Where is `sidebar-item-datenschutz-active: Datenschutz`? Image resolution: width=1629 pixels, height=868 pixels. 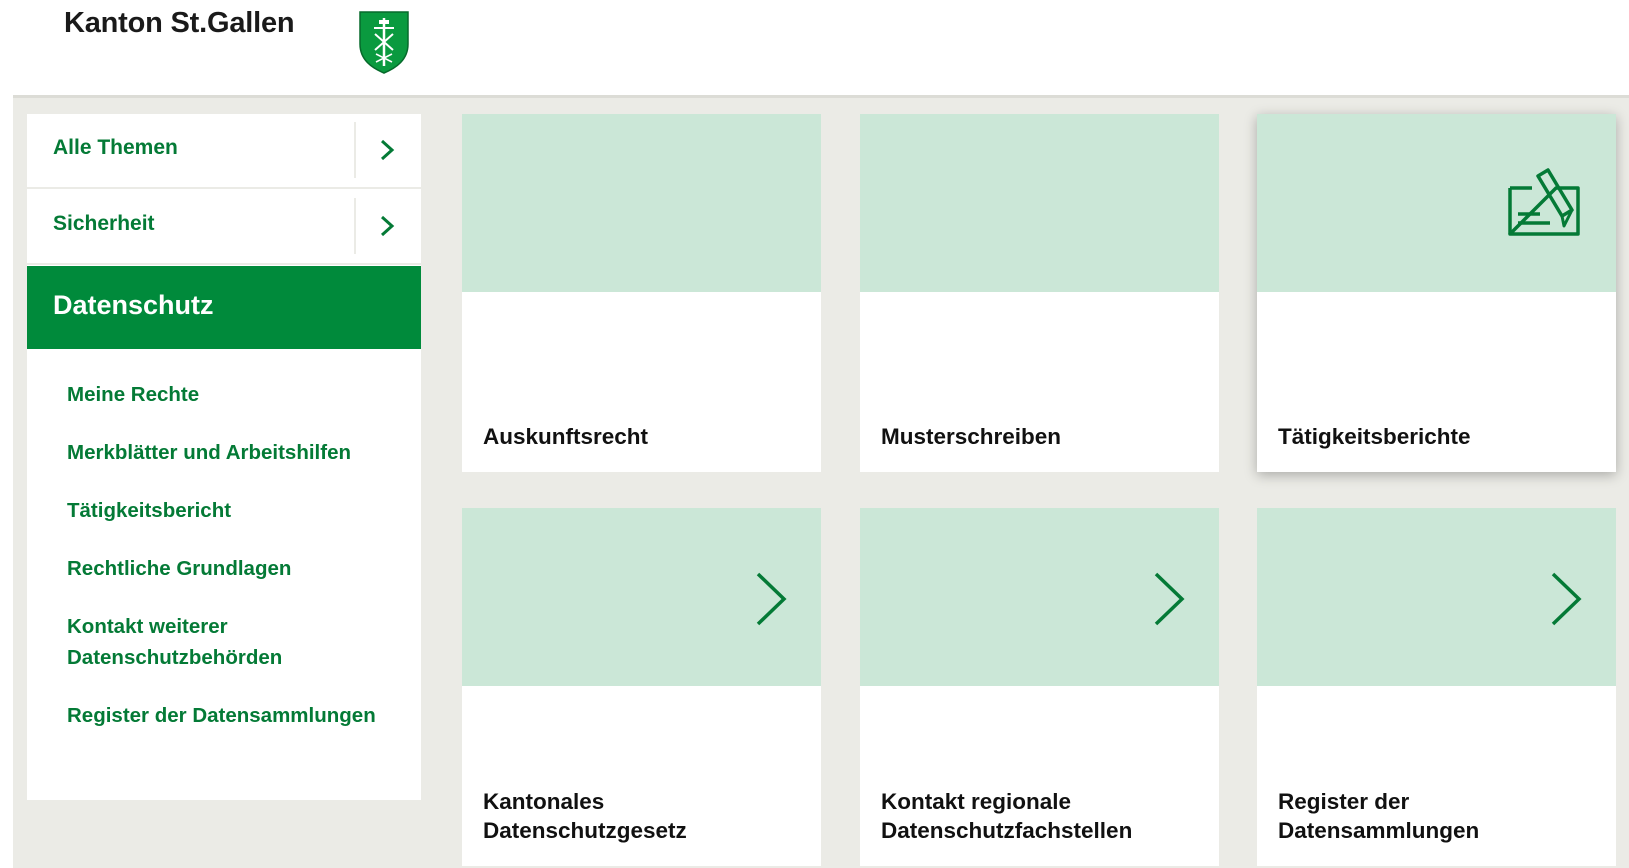
sidebar-item-datenschutz-active: Datenschutz is located at coordinates (224, 307).